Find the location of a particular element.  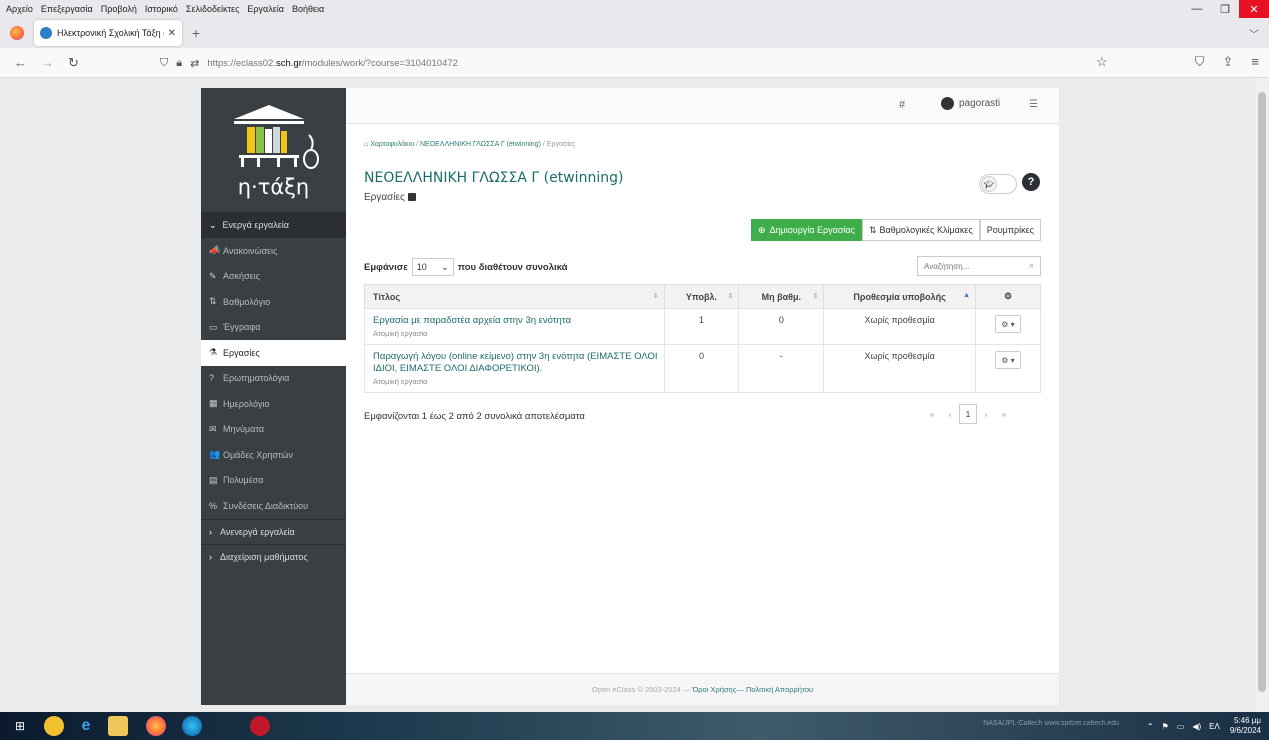

scrollbar-thumb is located at coordinates (1262, 392).